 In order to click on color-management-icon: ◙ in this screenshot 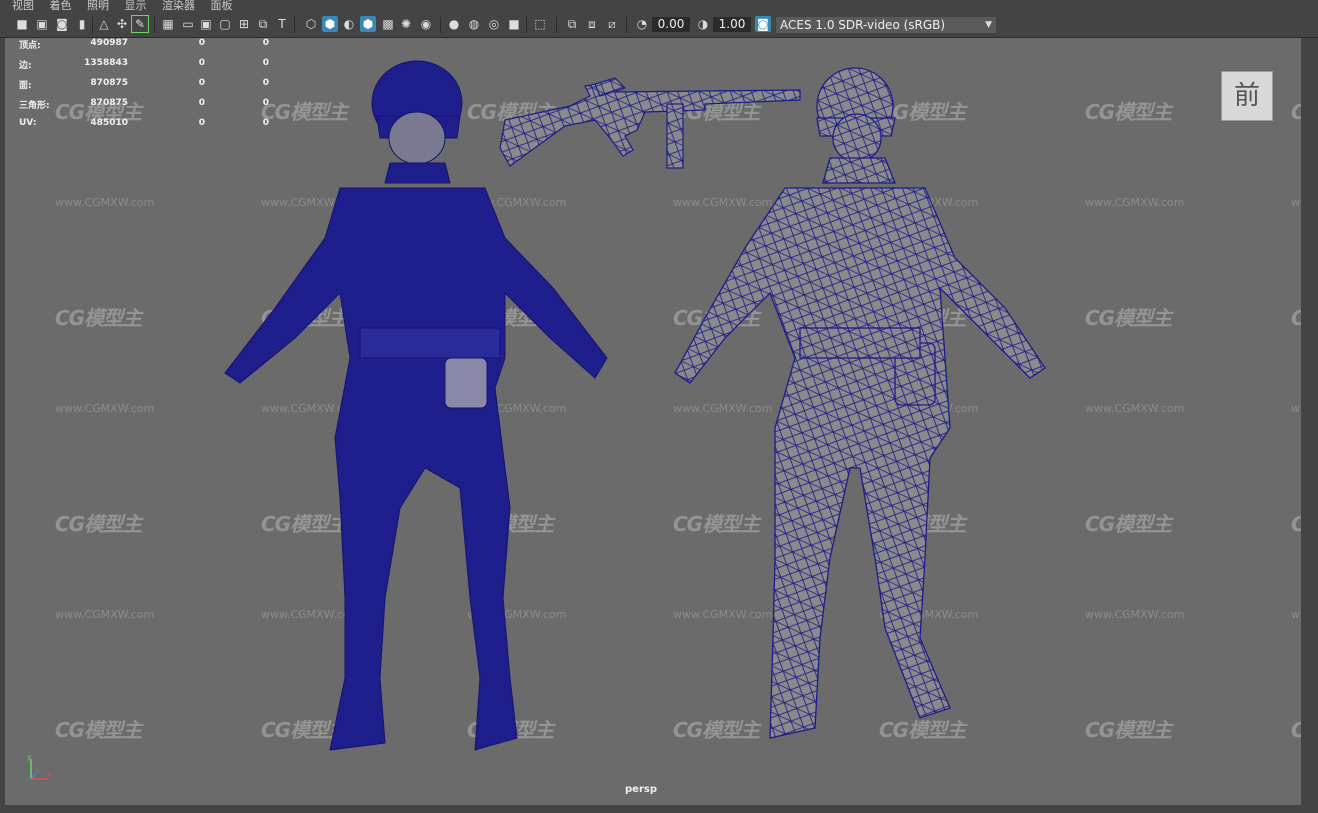, I will do `click(763, 24)`.